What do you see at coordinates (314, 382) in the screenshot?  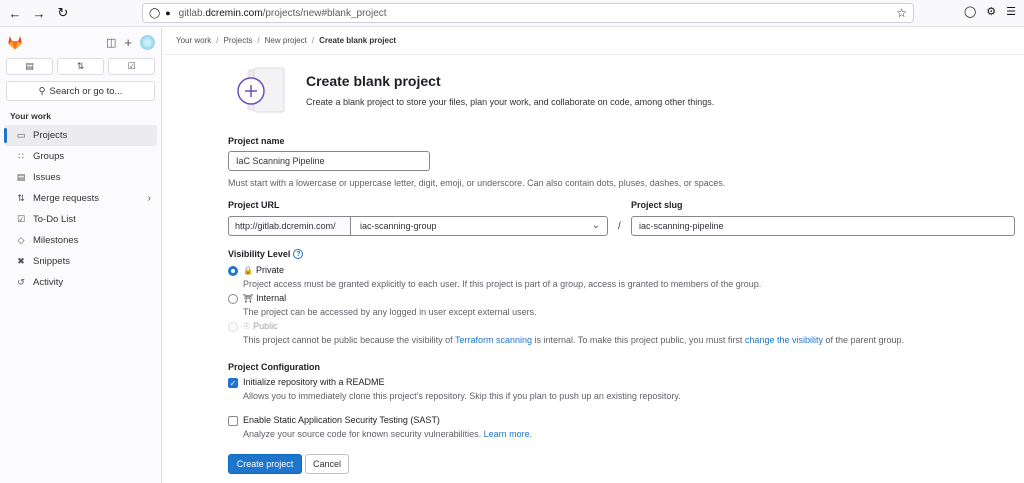 I see `readme-label: Initialize repository with a README` at bounding box center [314, 382].